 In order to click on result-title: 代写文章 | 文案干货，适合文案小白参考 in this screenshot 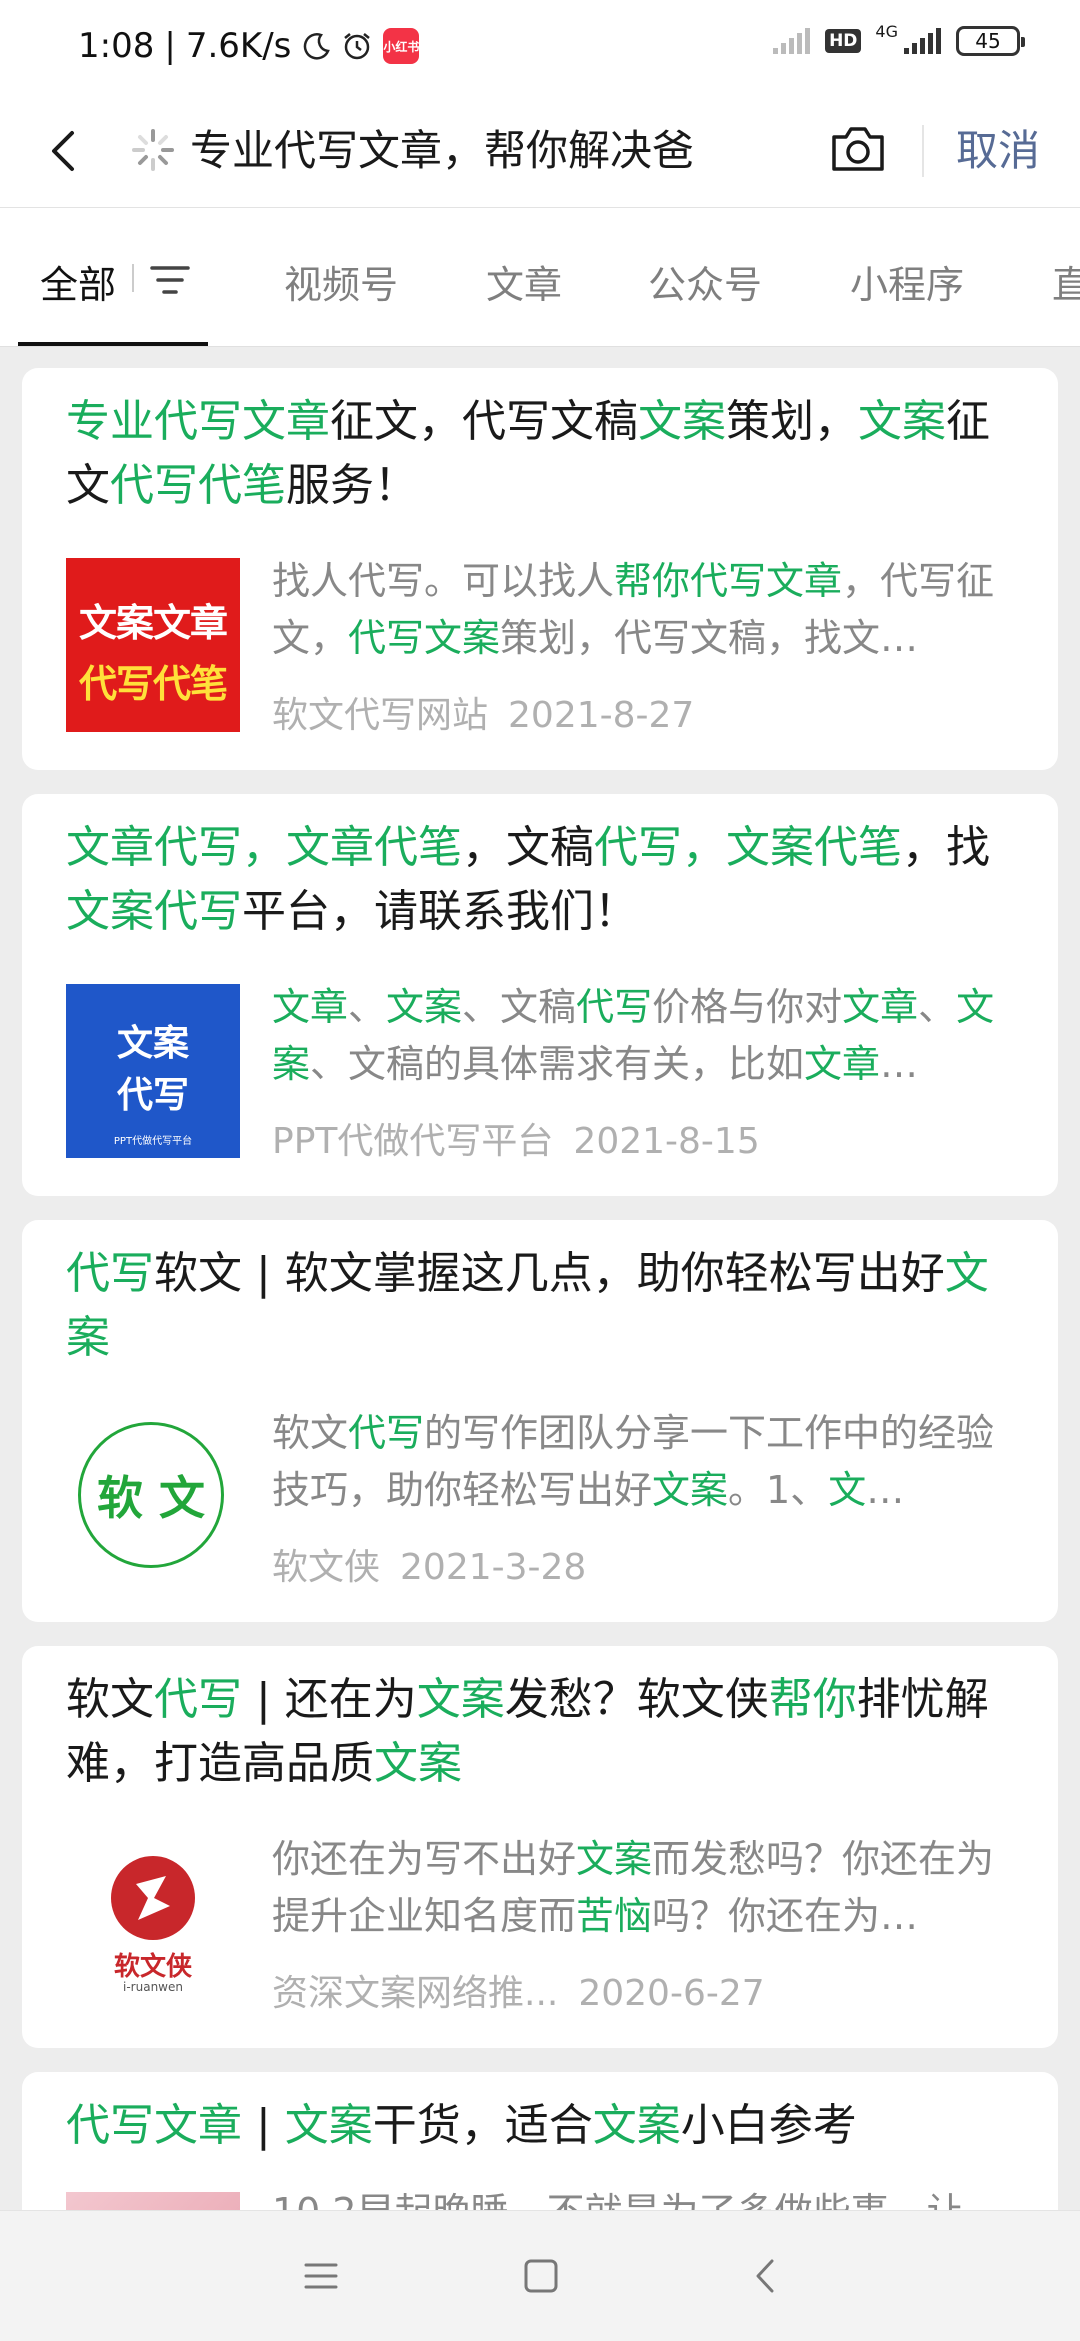, I will do `click(546, 2126)`.